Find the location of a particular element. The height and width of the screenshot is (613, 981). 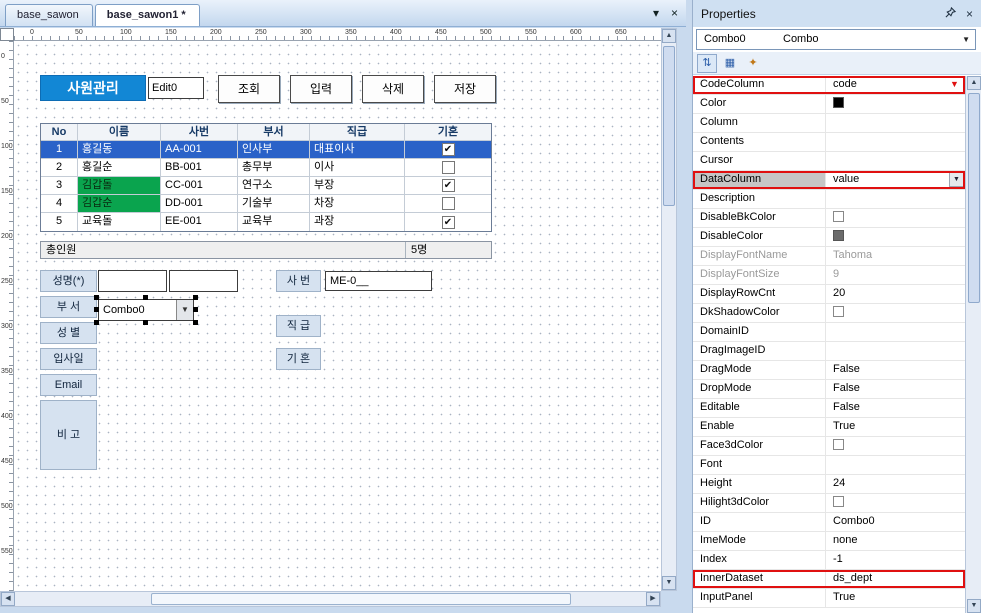

property-row-DomainID: DomainID is located at coordinates (829, 332).